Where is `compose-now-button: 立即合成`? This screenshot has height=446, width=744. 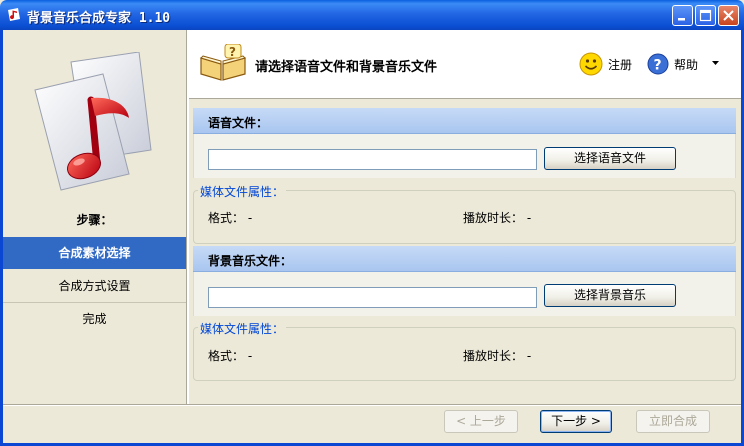 compose-now-button: 立即合成 is located at coordinates (673, 421).